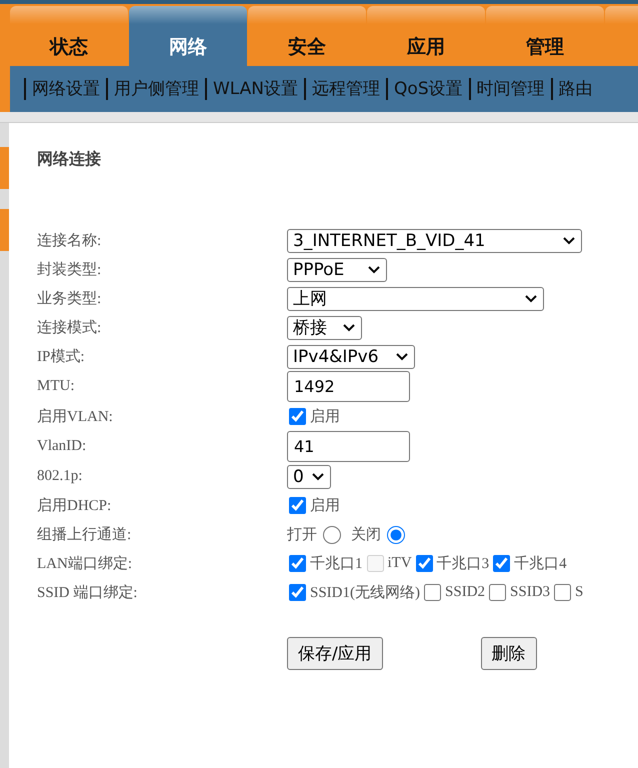 Image resolution: width=638 pixels, height=768 pixels. What do you see at coordinates (75, 416) in the screenshot?
I see `field-label: 启用VLAN:` at bounding box center [75, 416].